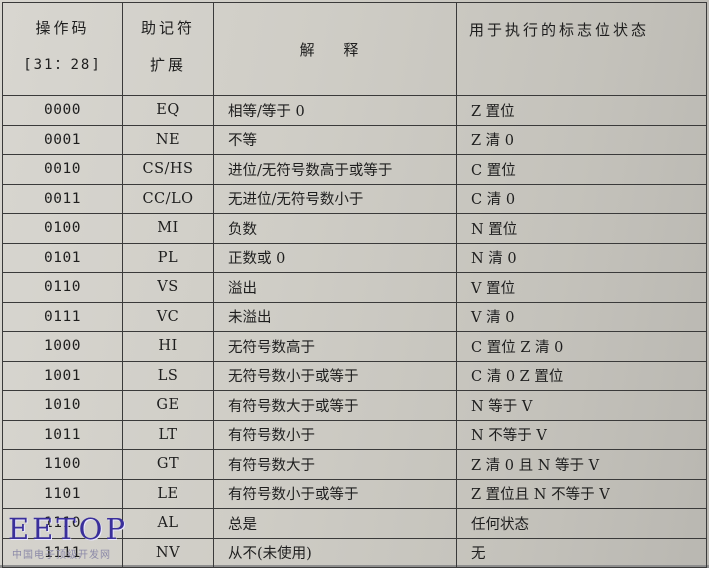 The width and height of the screenshot is (709, 568). I want to click on mnemonic-cell: HI, so click(168, 346).